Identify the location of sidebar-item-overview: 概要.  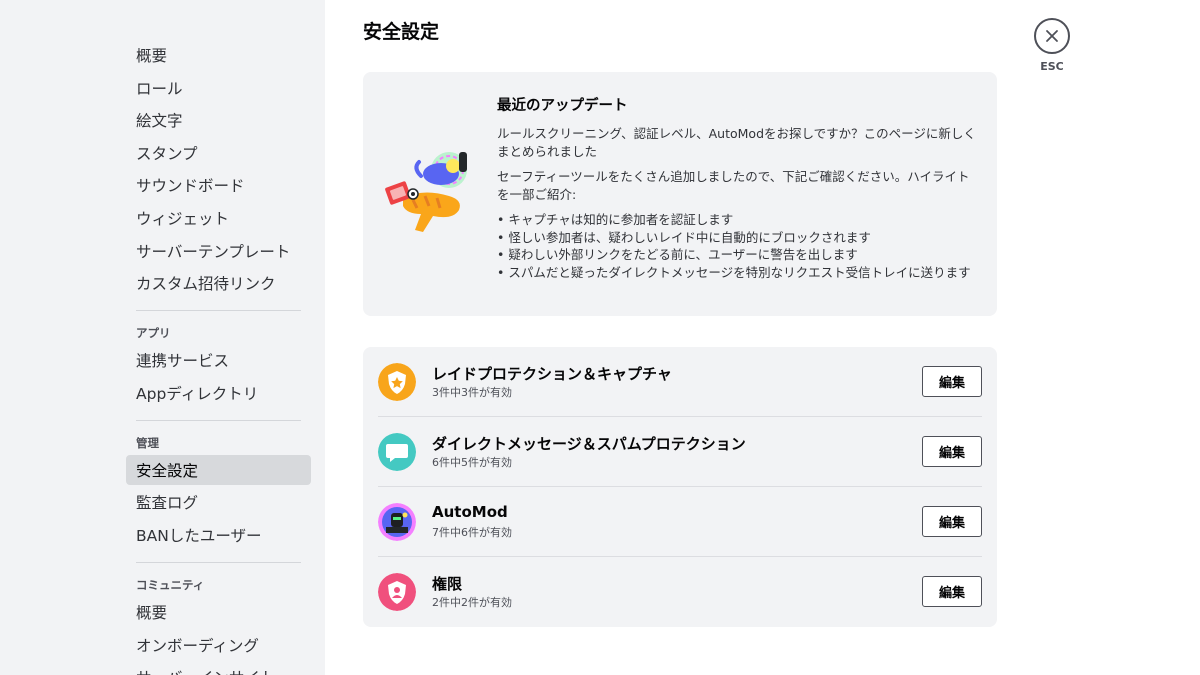
(218, 55).